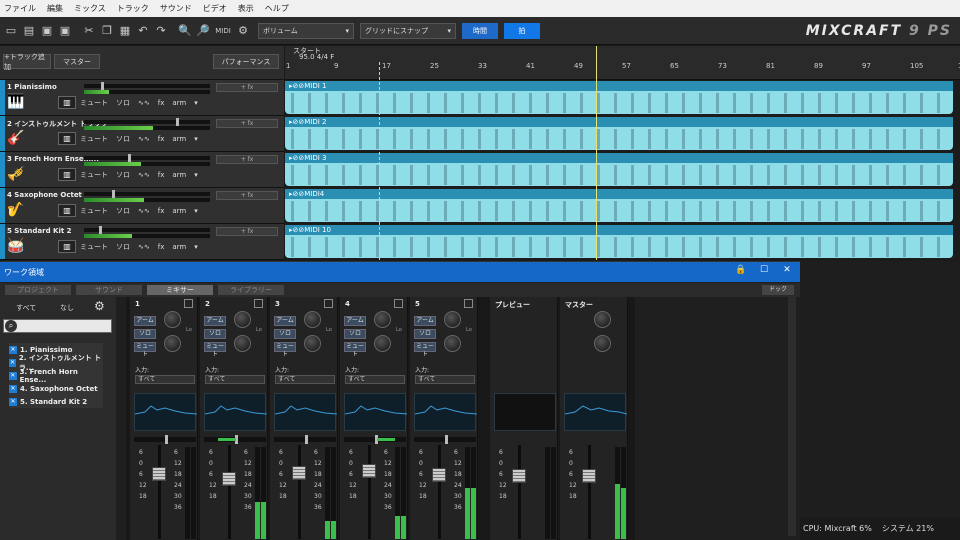 Image resolution: width=960 pixels, height=540 pixels. I want to click on menu-item: ビデオ, so click(215, 8).